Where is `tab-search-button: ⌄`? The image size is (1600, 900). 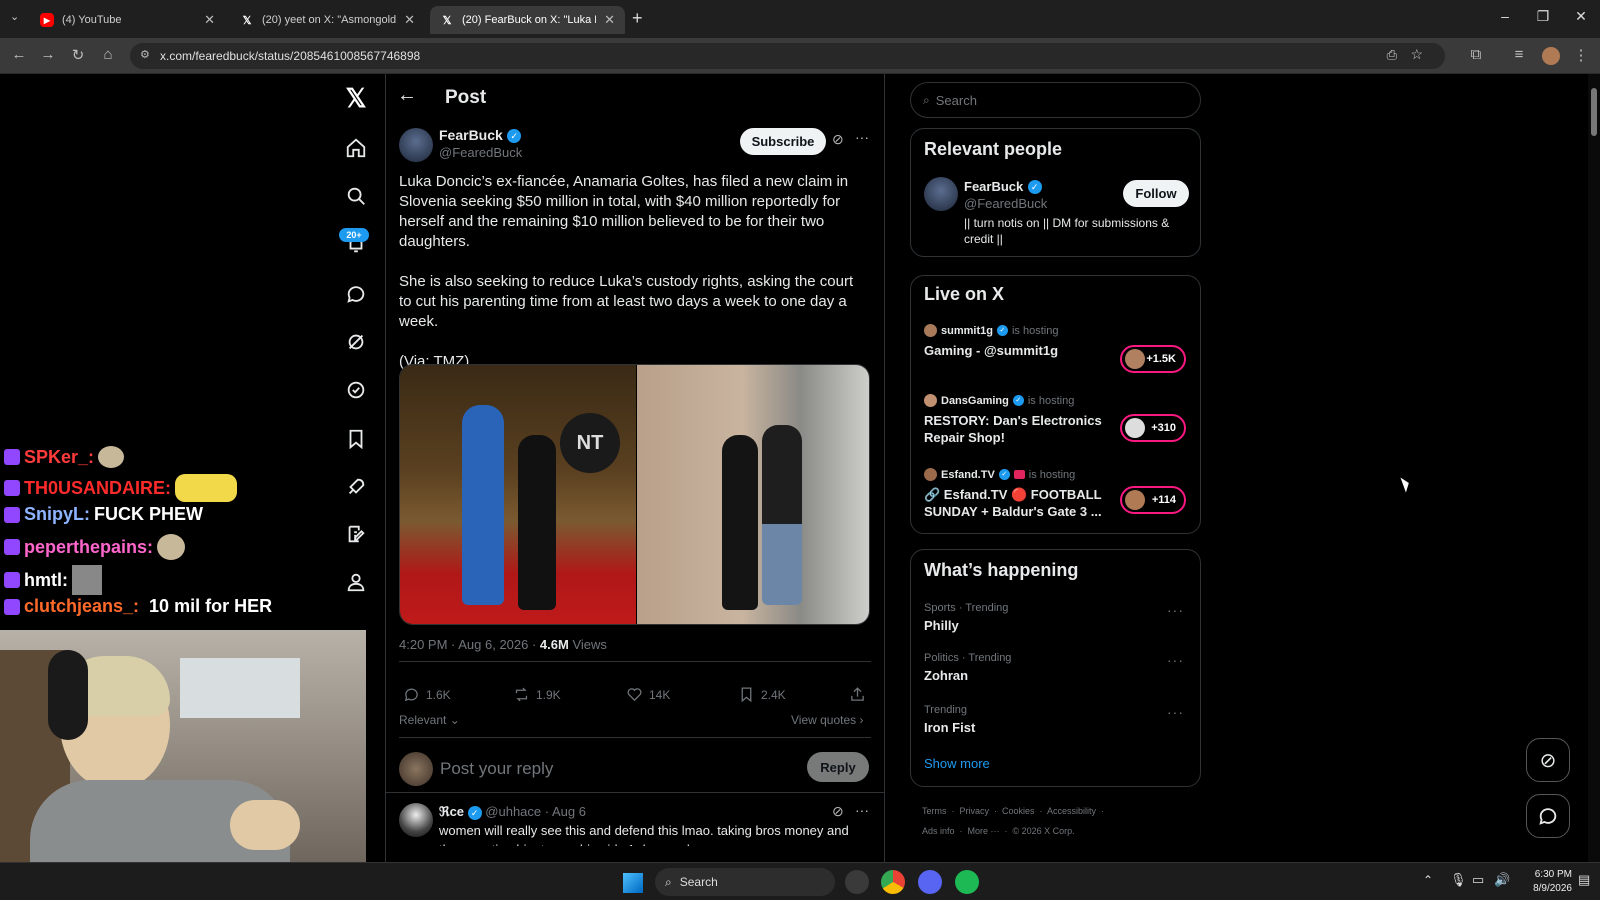 tab-search-button: ⌄ is located at coordinates (14, 16).